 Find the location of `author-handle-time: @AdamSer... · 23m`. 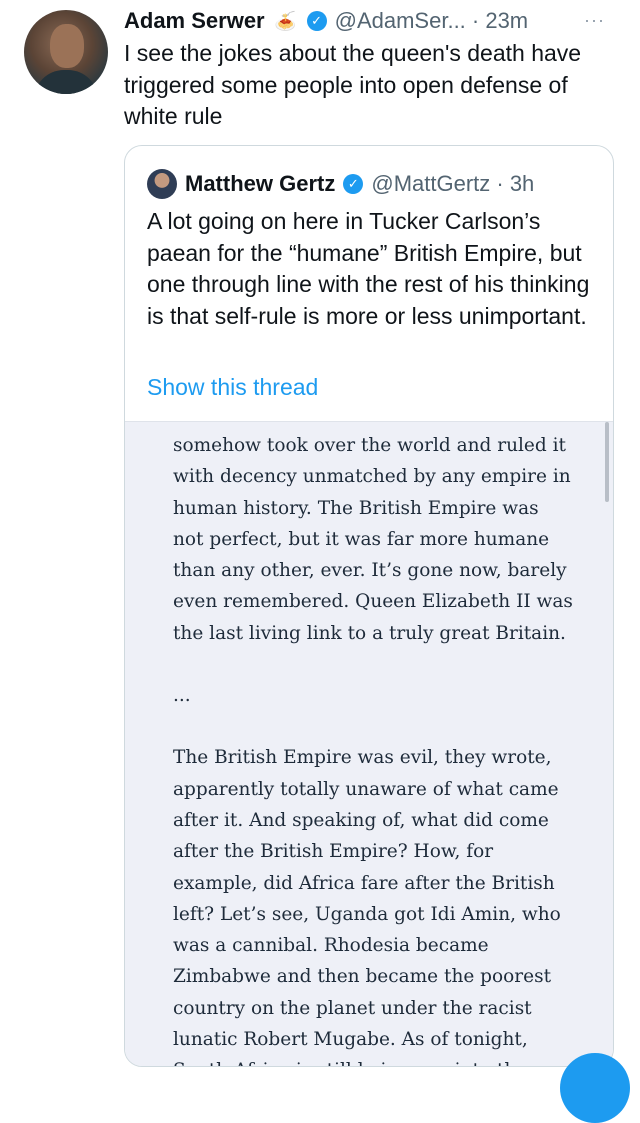

author-handle-time: @AdamSer... · 23m is located at coordinates (432, 21).